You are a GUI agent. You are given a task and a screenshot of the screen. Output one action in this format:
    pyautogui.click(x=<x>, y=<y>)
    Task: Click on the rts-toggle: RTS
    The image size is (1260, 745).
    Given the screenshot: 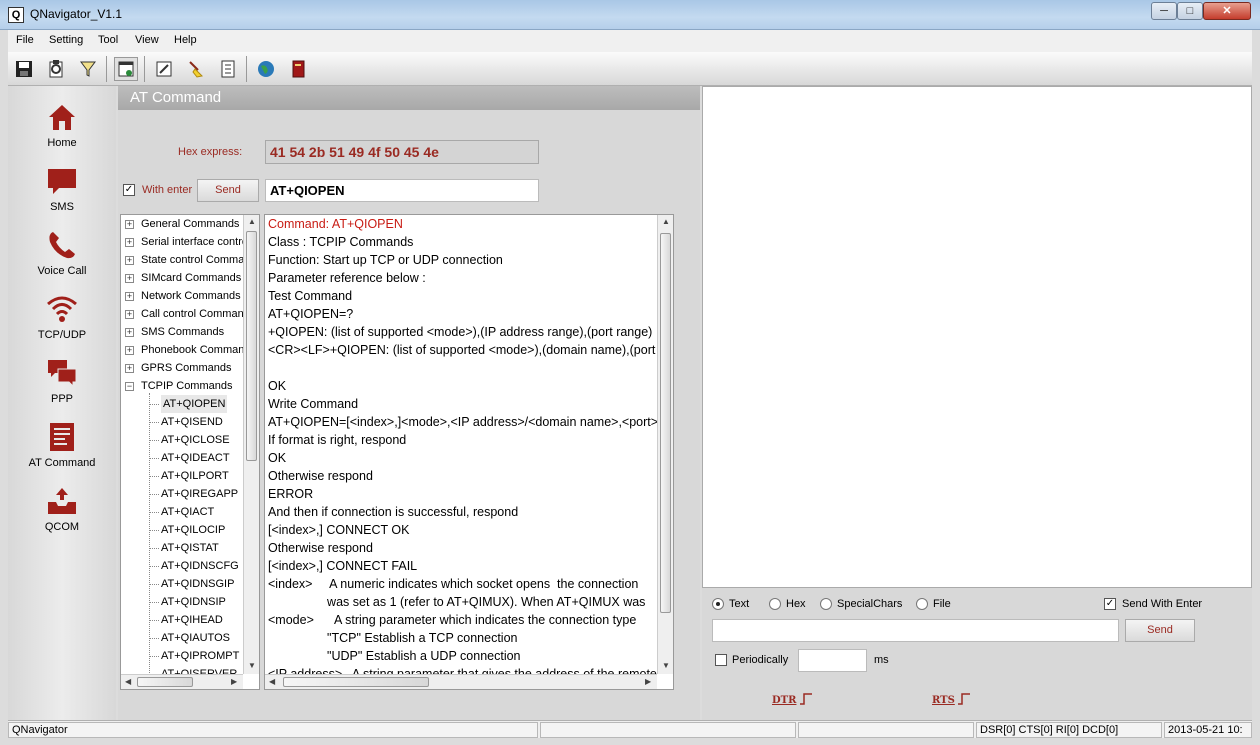 What is the action you would take?
    pyautogui.click(x=952, y=699)
    